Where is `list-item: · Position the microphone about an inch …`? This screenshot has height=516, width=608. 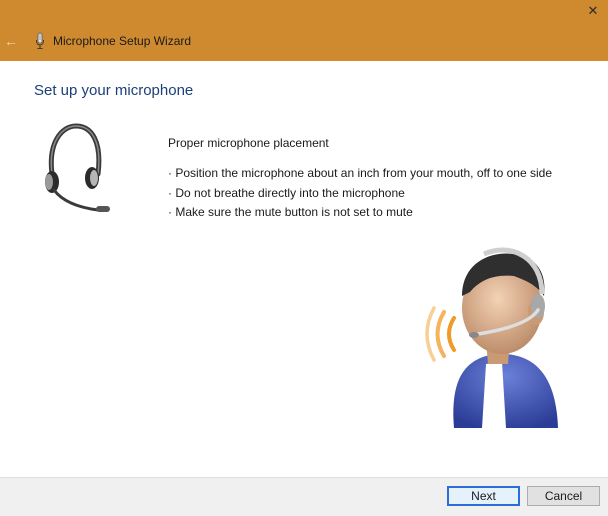 list-item: · Position the microphone about an inch … is located at coordinates (360, 173).